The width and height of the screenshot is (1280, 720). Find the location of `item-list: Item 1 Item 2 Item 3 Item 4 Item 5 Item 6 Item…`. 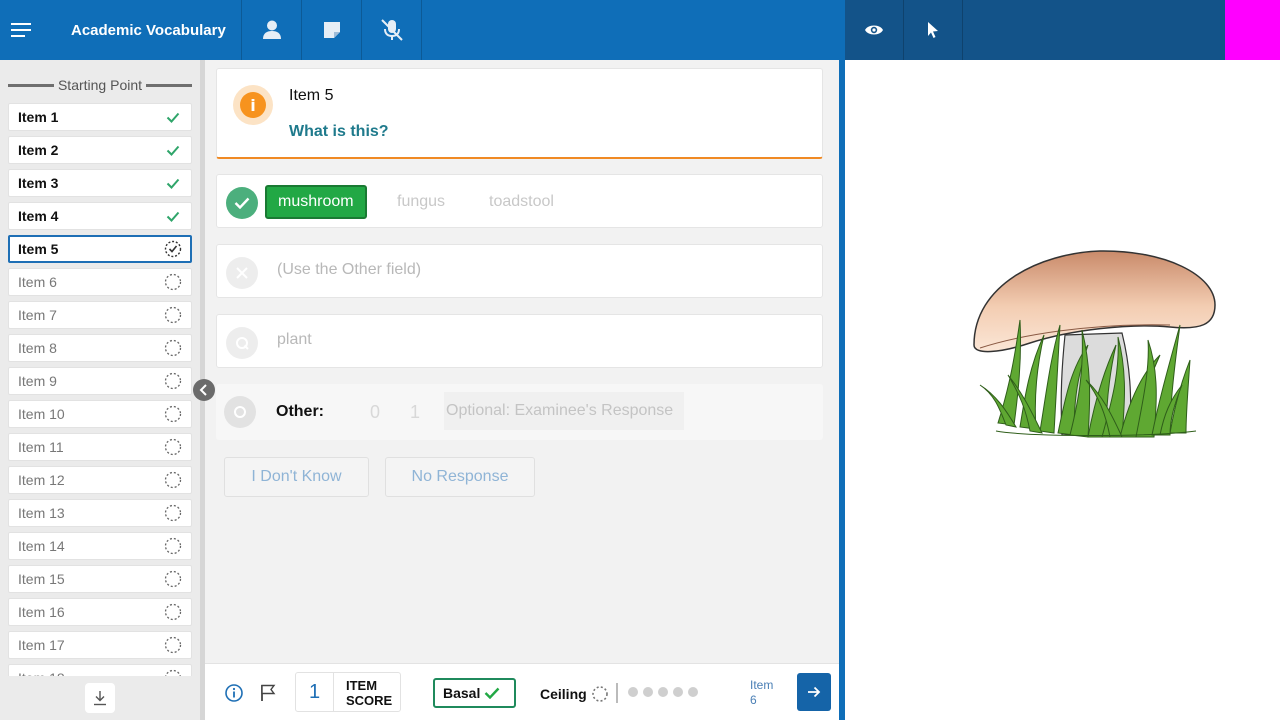

item-list: Item 1 Item 2 Item 3 Item 4 Item 5 Item 6 Item… is located at coordinates (100, 389).